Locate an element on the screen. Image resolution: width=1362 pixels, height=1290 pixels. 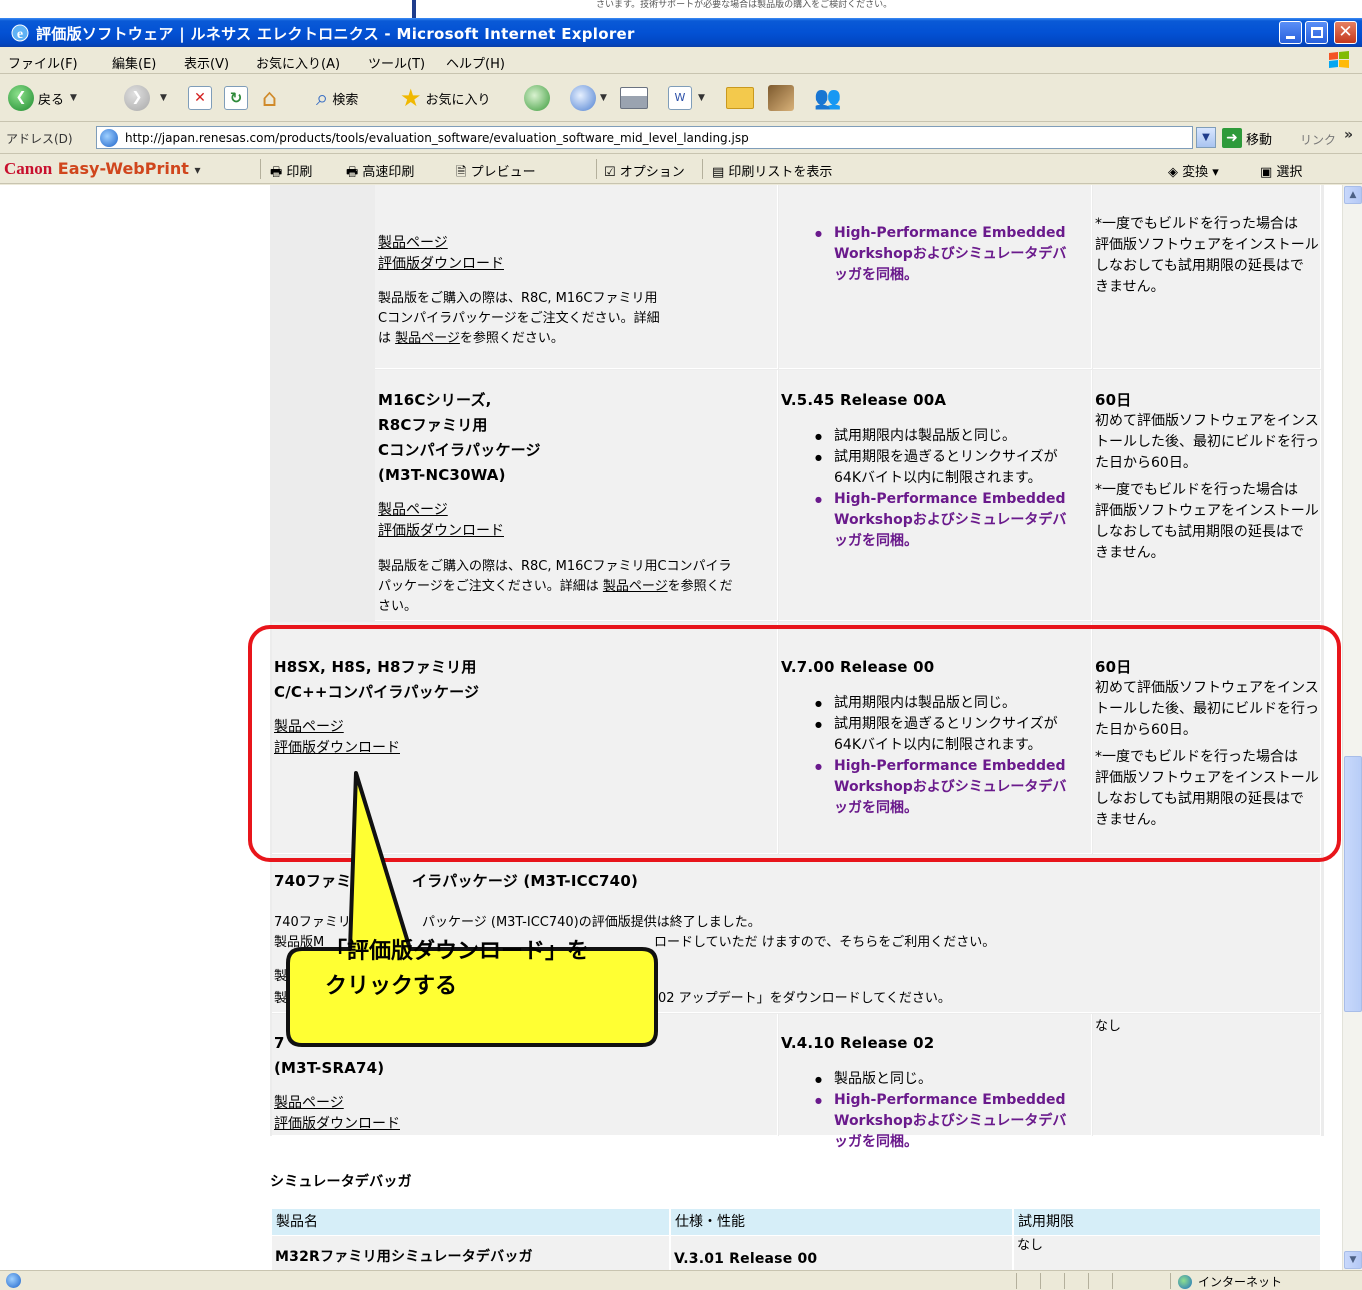
menu-file: ファイル(F) is located at coordinates (43, 62).